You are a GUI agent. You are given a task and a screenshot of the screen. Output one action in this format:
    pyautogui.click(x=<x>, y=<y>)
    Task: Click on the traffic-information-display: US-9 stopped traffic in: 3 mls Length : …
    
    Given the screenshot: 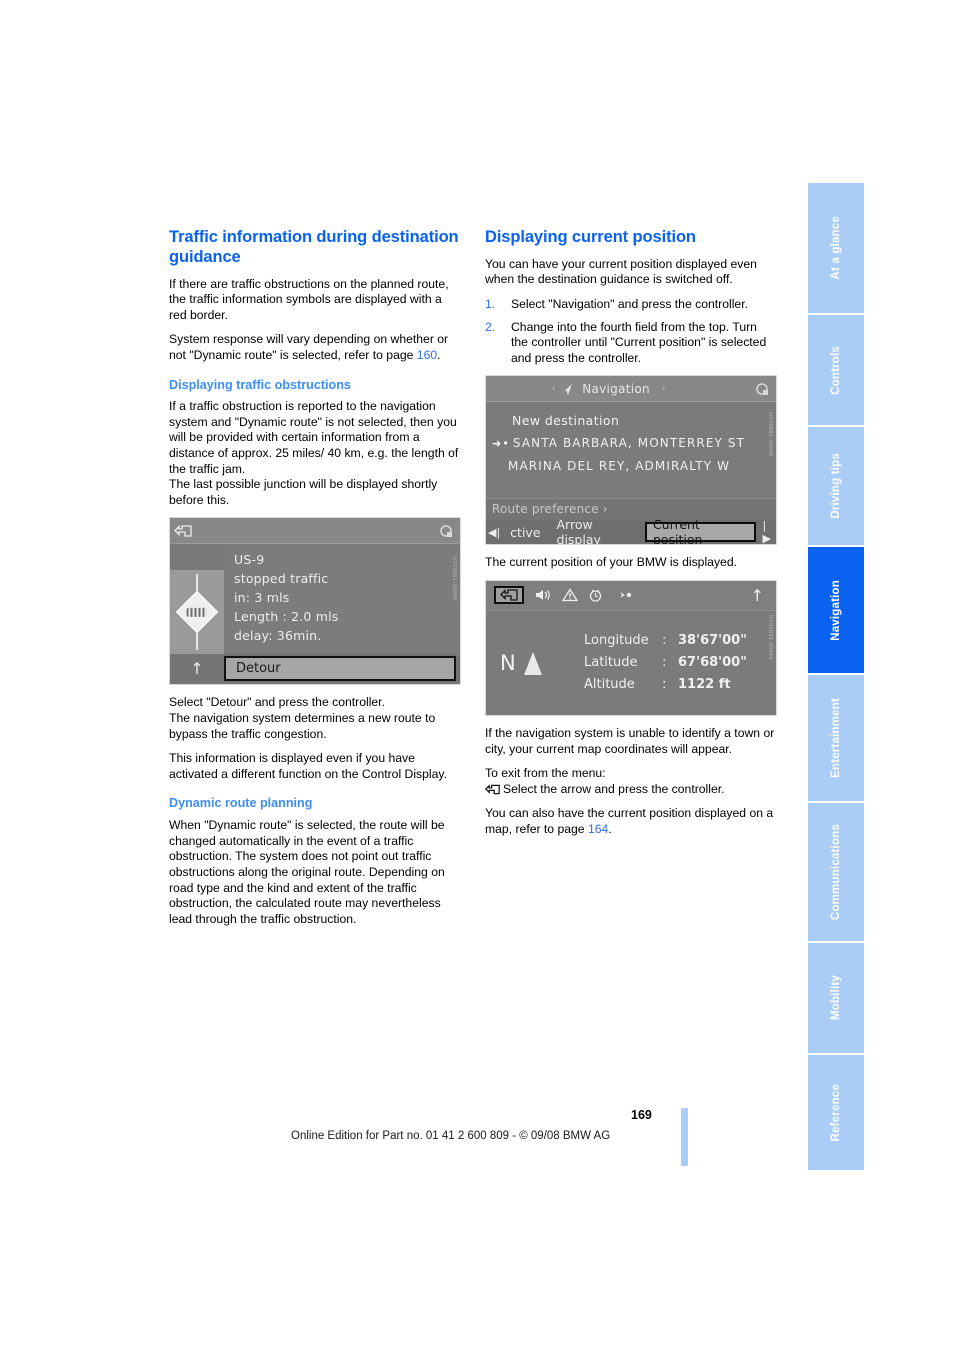 What is the action you would take?
    pyautogui.click(x=315, y=601)
    